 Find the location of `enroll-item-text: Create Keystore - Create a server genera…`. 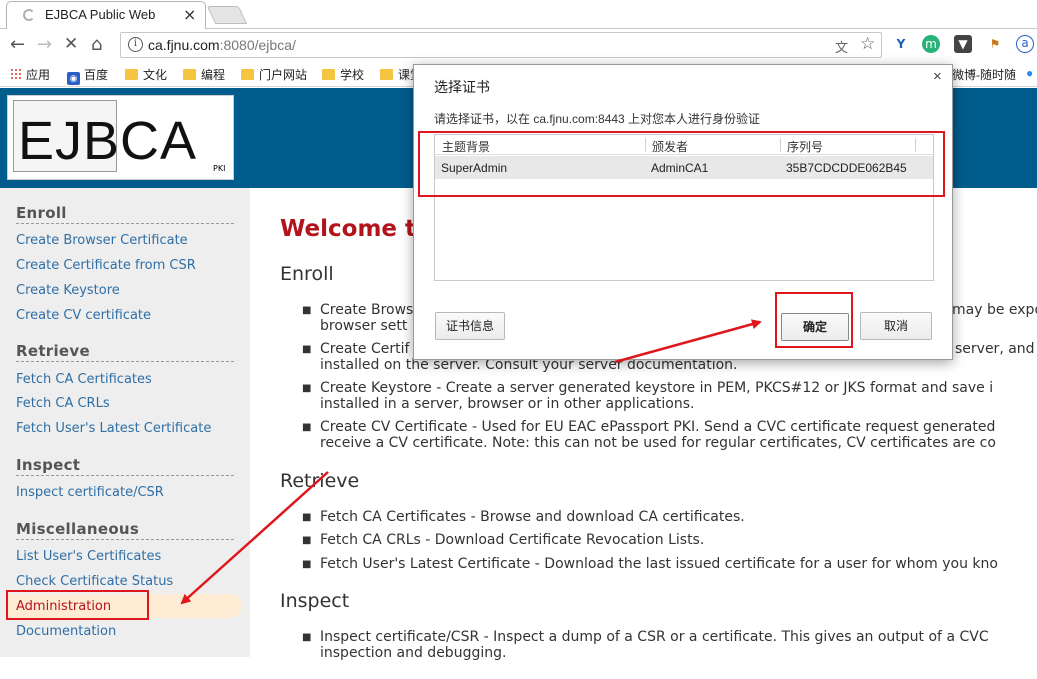

enroll-item-text: Create Keystore - Create a server genera… is located at coordinates (657, 388).